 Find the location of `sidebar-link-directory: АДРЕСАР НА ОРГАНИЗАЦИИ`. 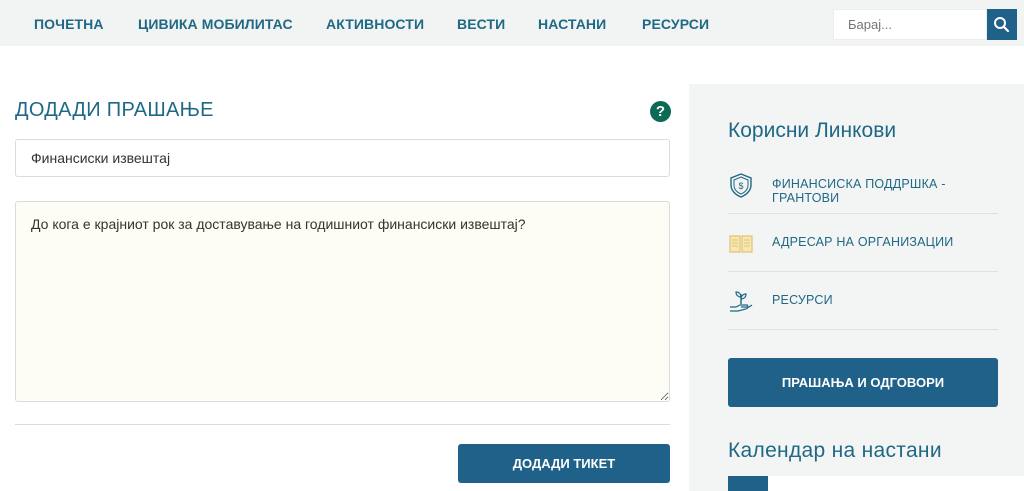

sidebar-link-directory: АДРЕСАР НА ОРГАНИЗАЦИИ is located at coordinates (863, 243).